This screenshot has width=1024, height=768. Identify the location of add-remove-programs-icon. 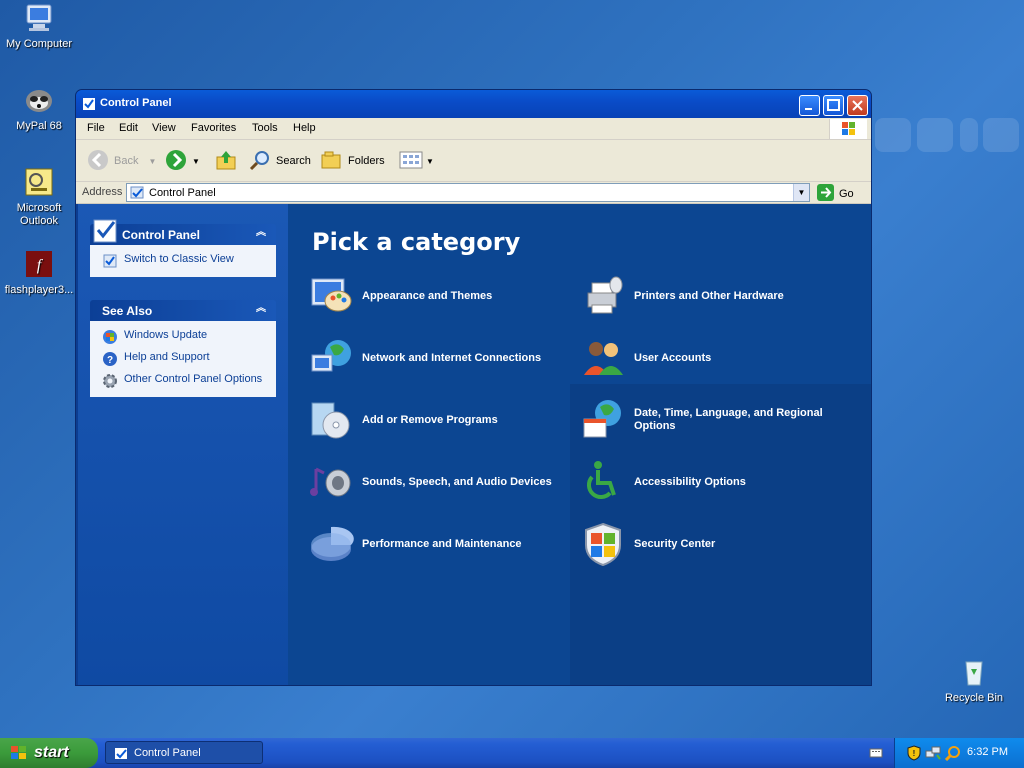
(331, 420).